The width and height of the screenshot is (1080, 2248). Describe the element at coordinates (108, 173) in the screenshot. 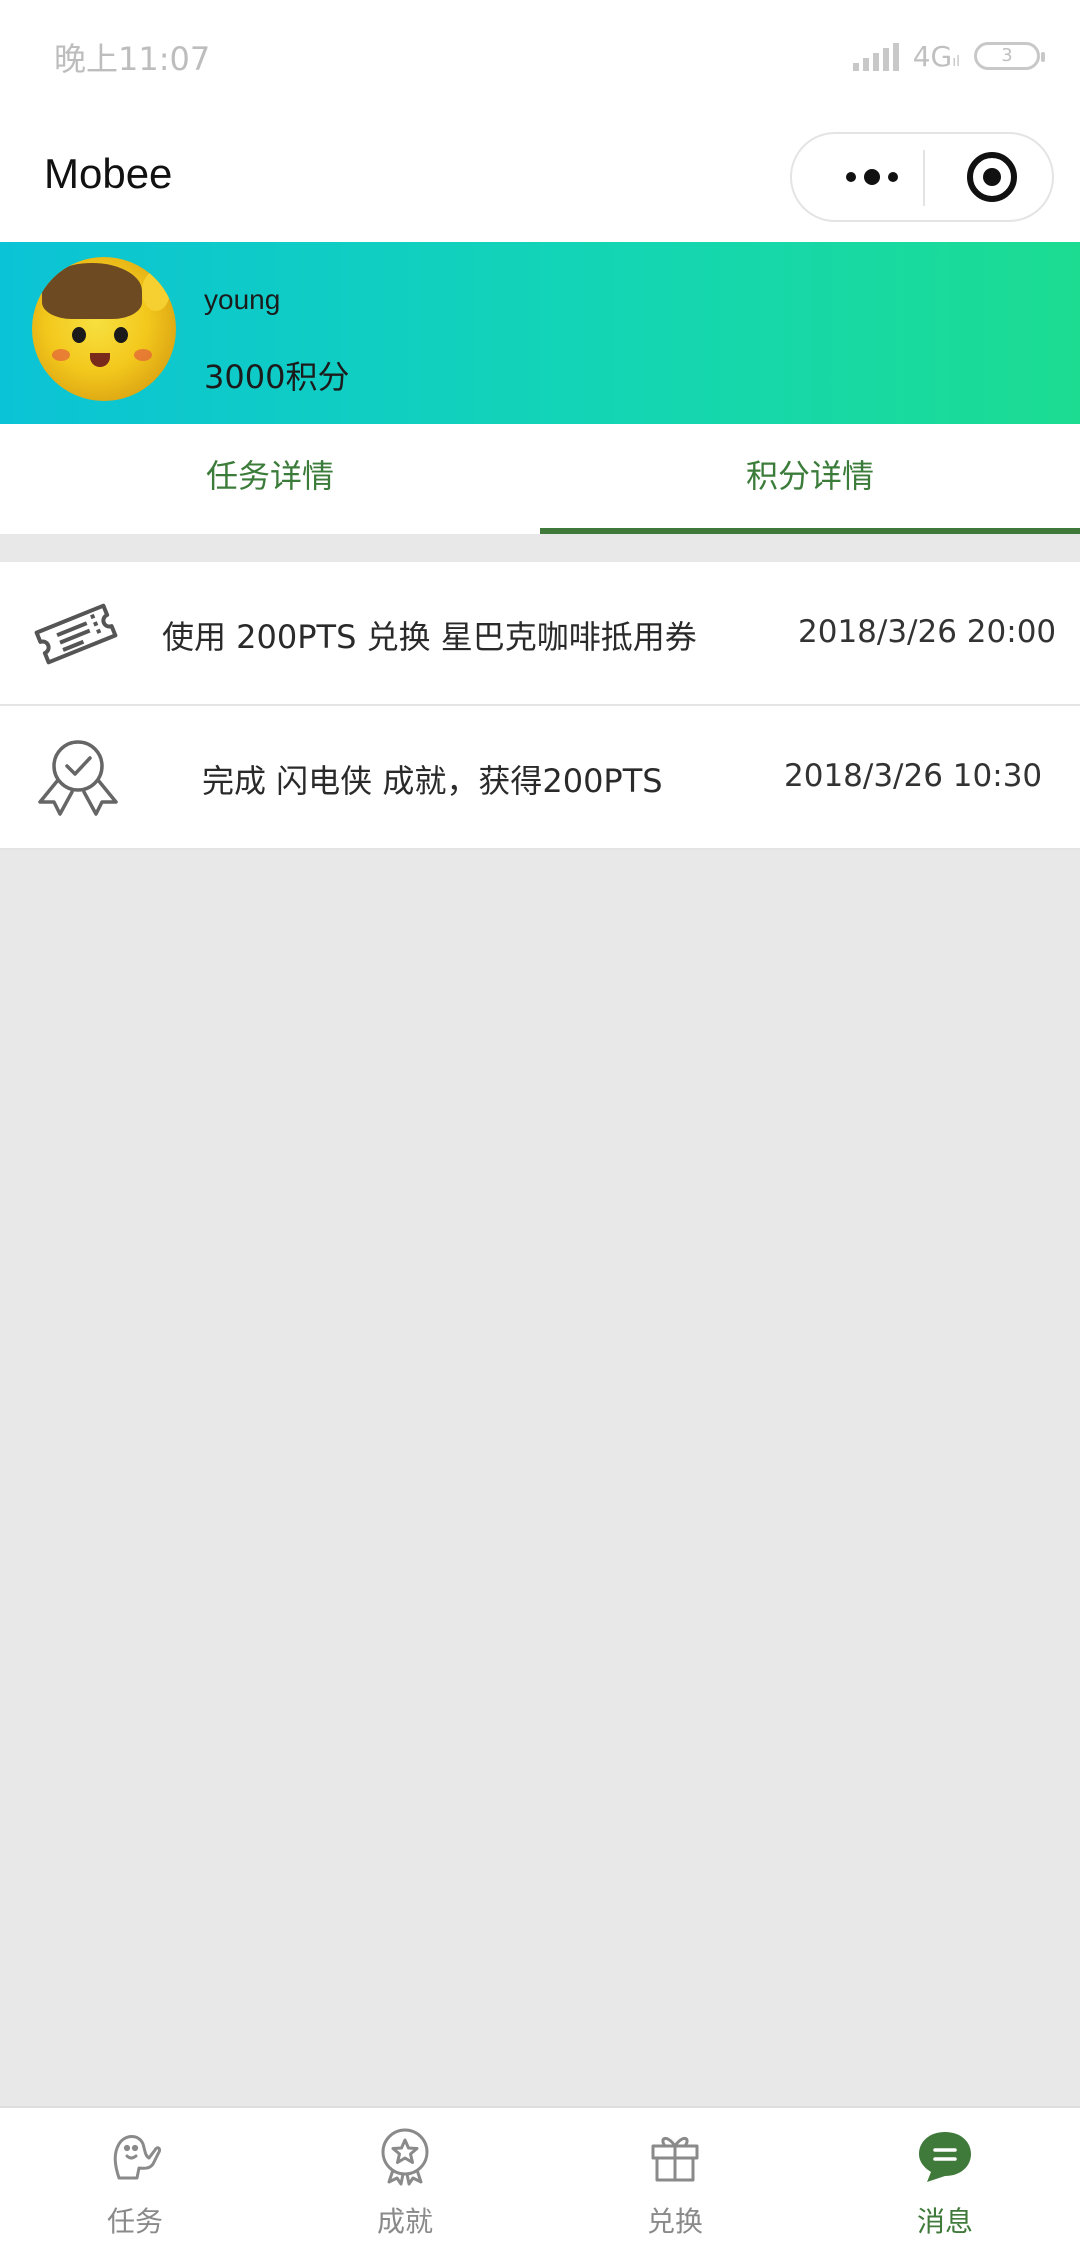

I see `page-title: Mobee` at that location.